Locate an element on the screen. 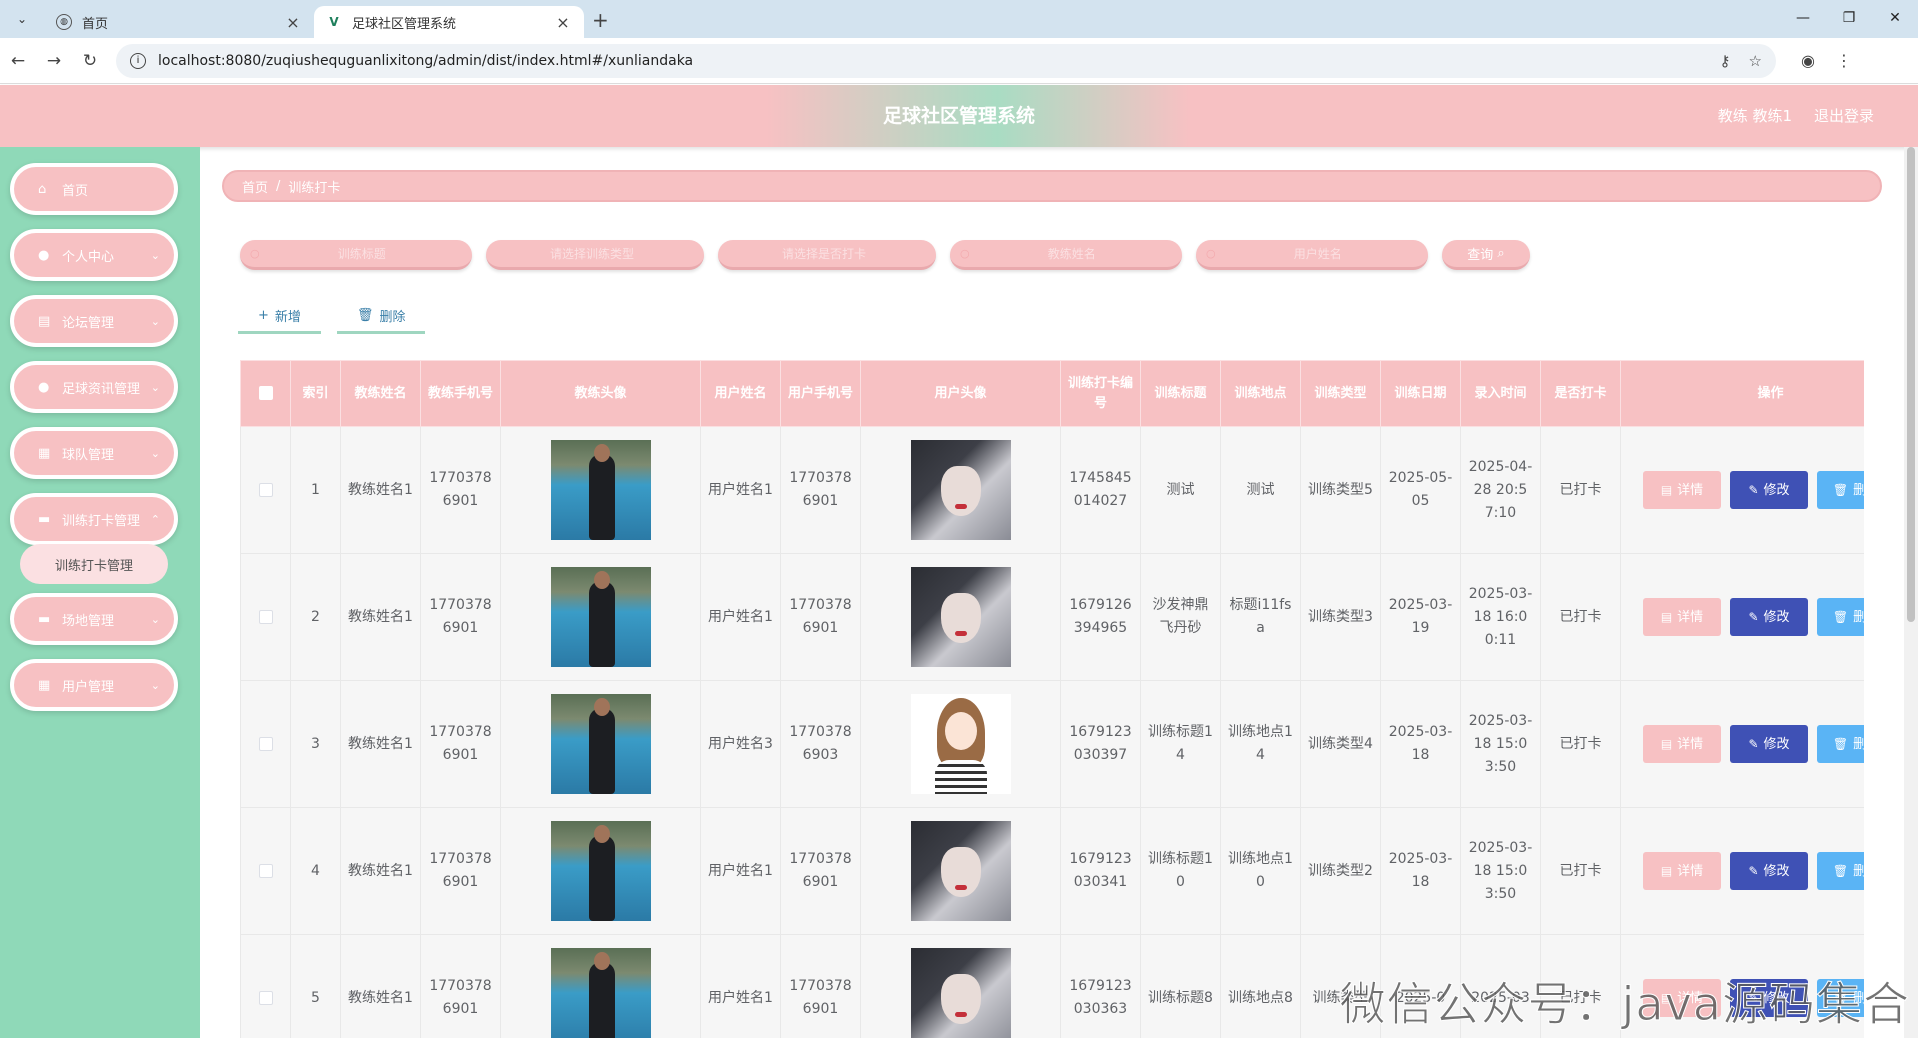  minimize-icon: — is located at coordinates (1803, 18).